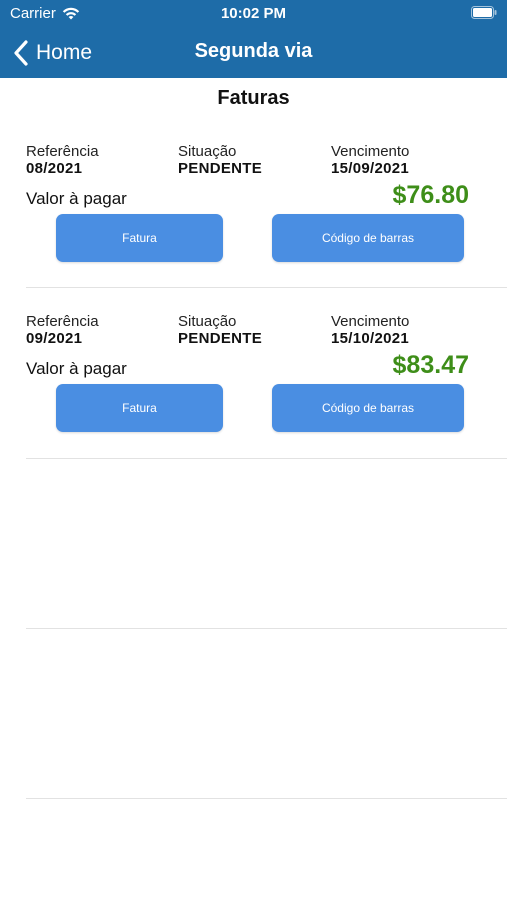  I want to click on nav-title: Segunda via, so click(253, 51).